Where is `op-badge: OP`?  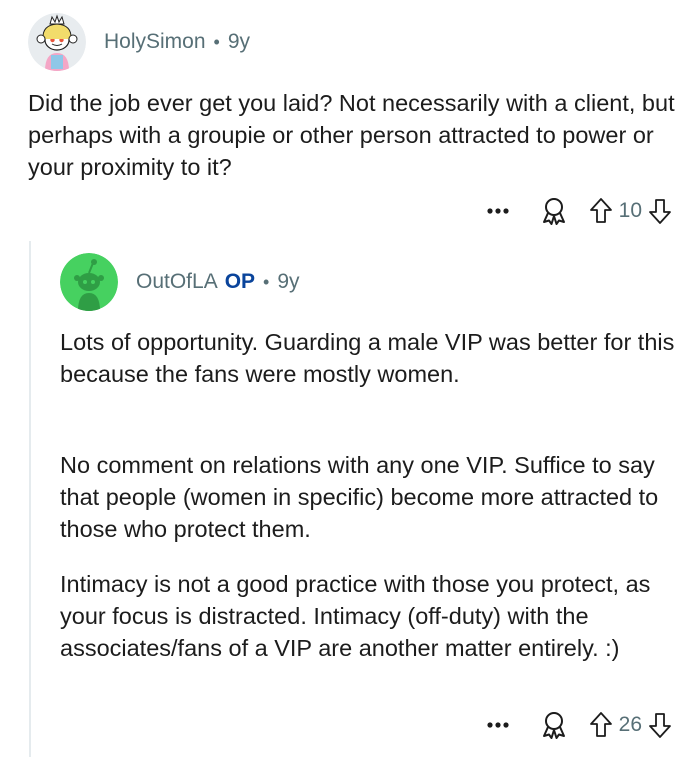
op-badge: OP is located at coordinates (240, 281).